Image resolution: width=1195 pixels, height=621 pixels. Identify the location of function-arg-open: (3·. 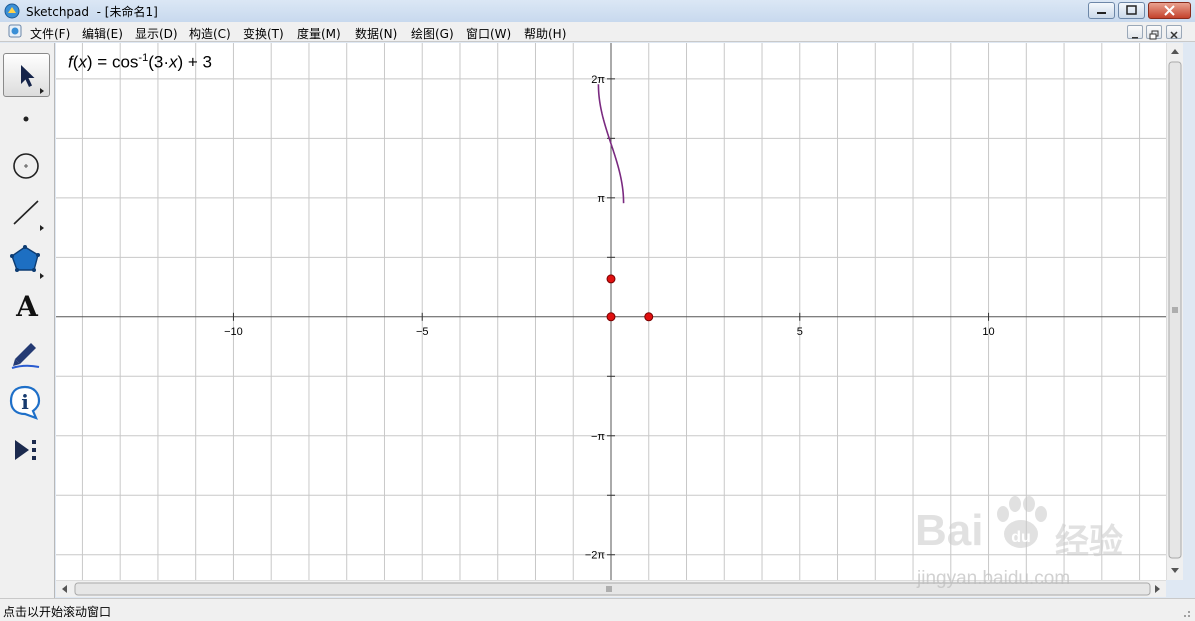
(158, 62).